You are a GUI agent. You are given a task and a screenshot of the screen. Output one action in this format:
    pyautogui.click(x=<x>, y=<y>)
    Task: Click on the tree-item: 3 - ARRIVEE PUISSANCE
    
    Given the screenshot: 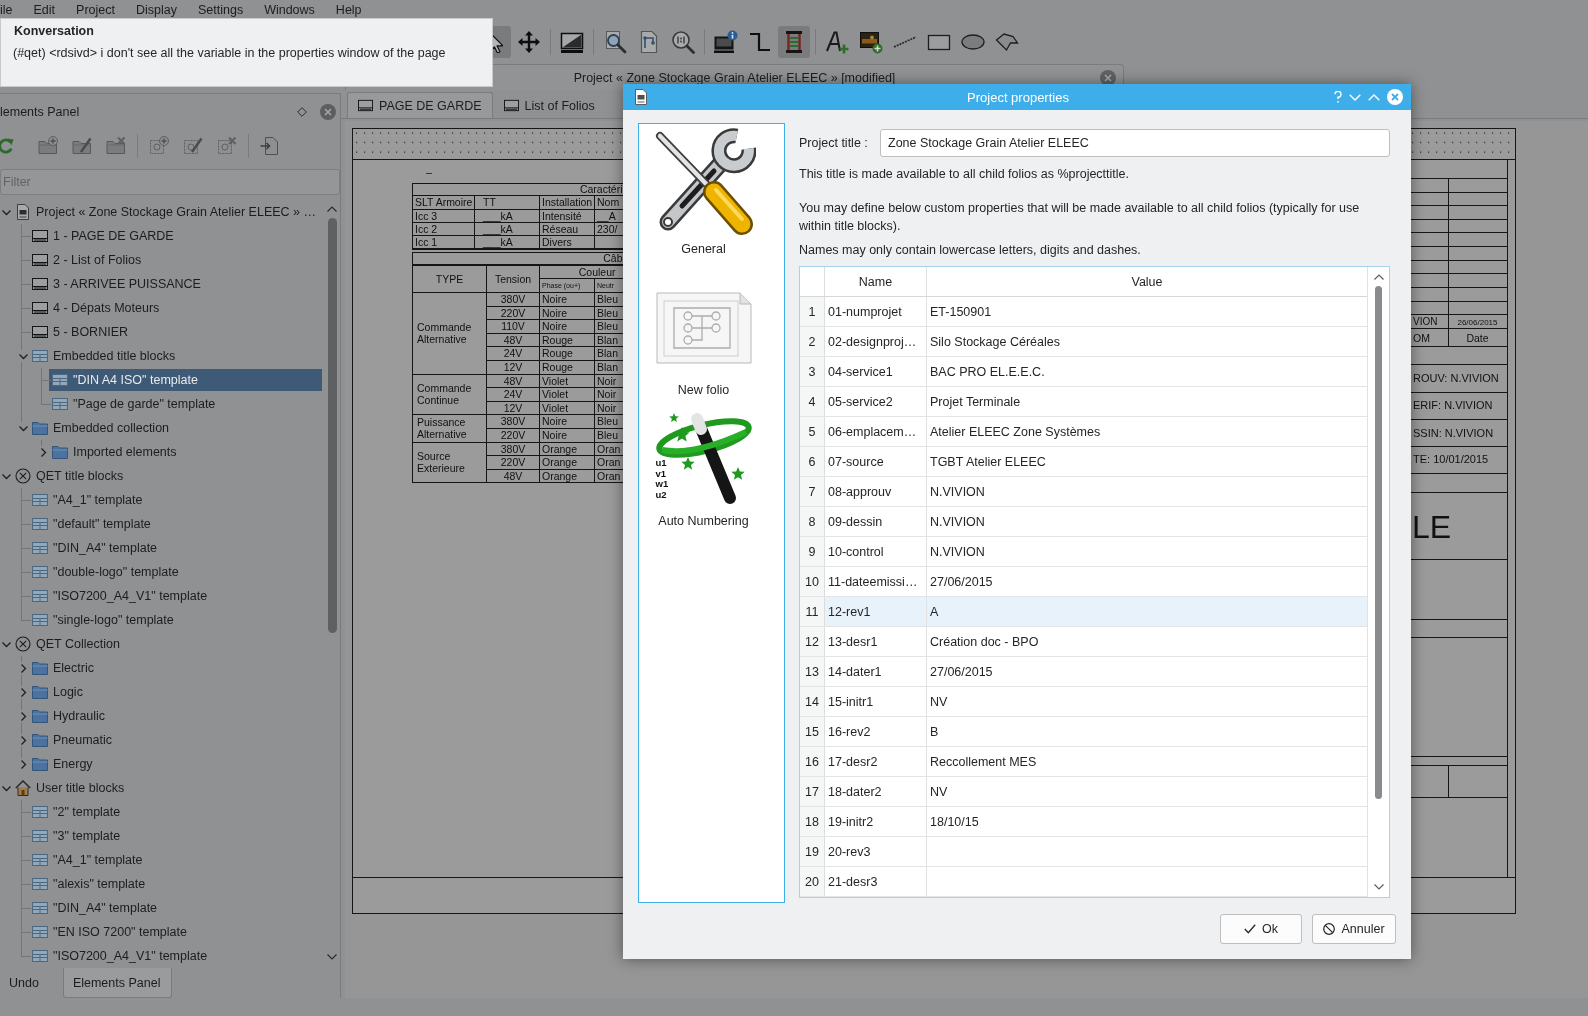 What is the action you would take?
    pyautogui.click(x=118, y=284)
    